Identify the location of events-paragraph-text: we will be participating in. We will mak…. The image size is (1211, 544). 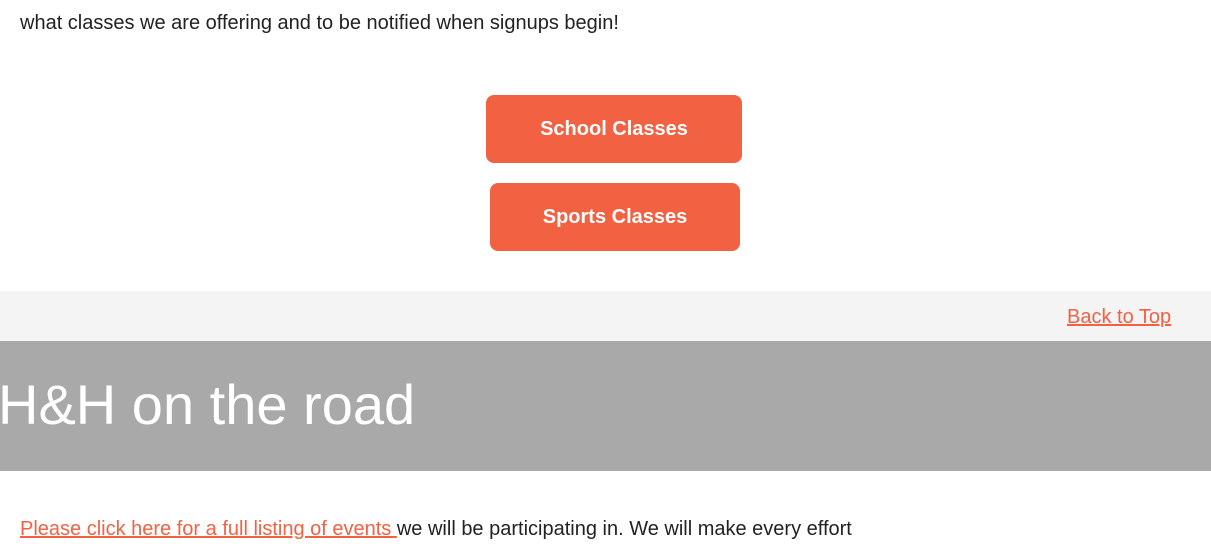
(624, 529).